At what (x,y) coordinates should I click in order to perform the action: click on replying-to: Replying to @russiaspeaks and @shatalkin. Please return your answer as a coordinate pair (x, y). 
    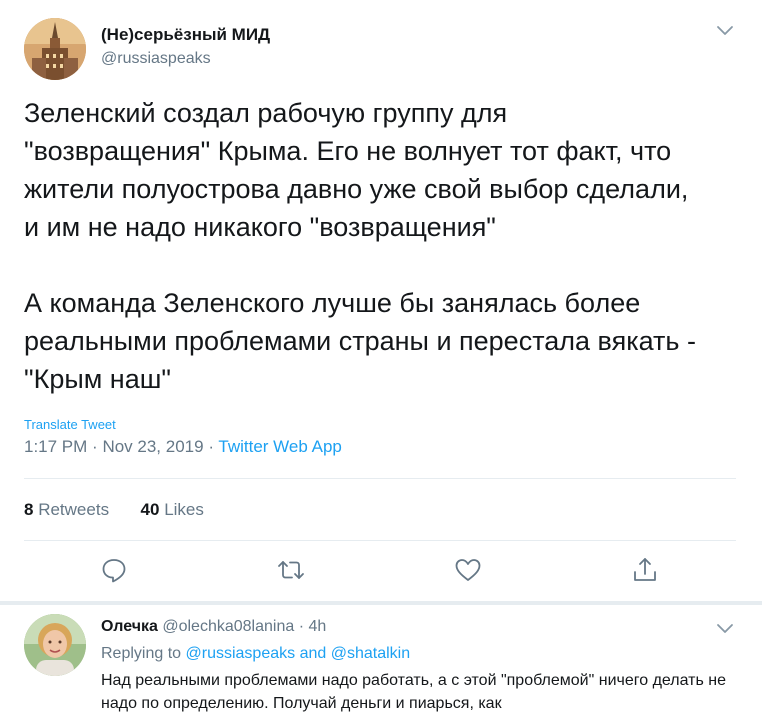
    Looking at the image, I should click on (255, 654).